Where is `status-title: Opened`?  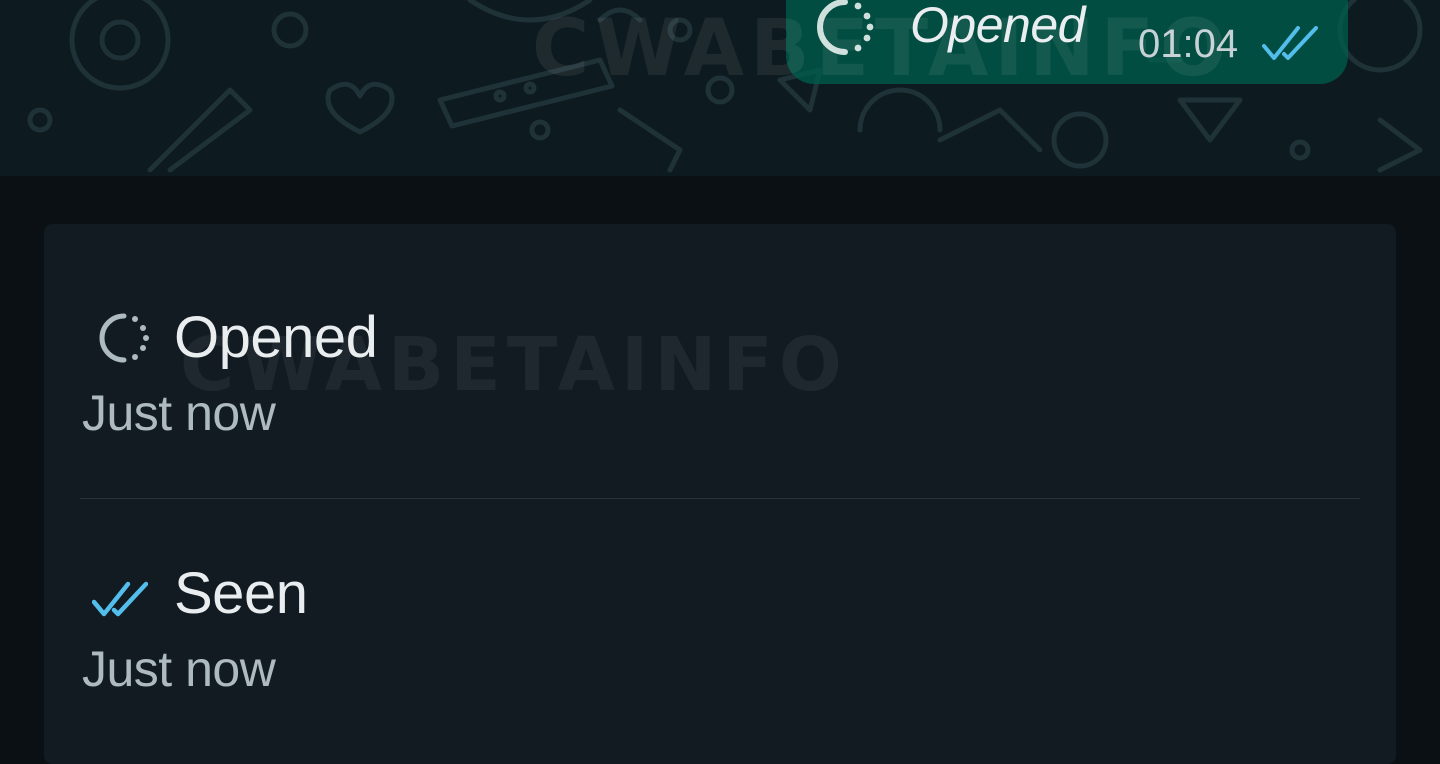 status-title: Opened is located at coordinates (276, 337).